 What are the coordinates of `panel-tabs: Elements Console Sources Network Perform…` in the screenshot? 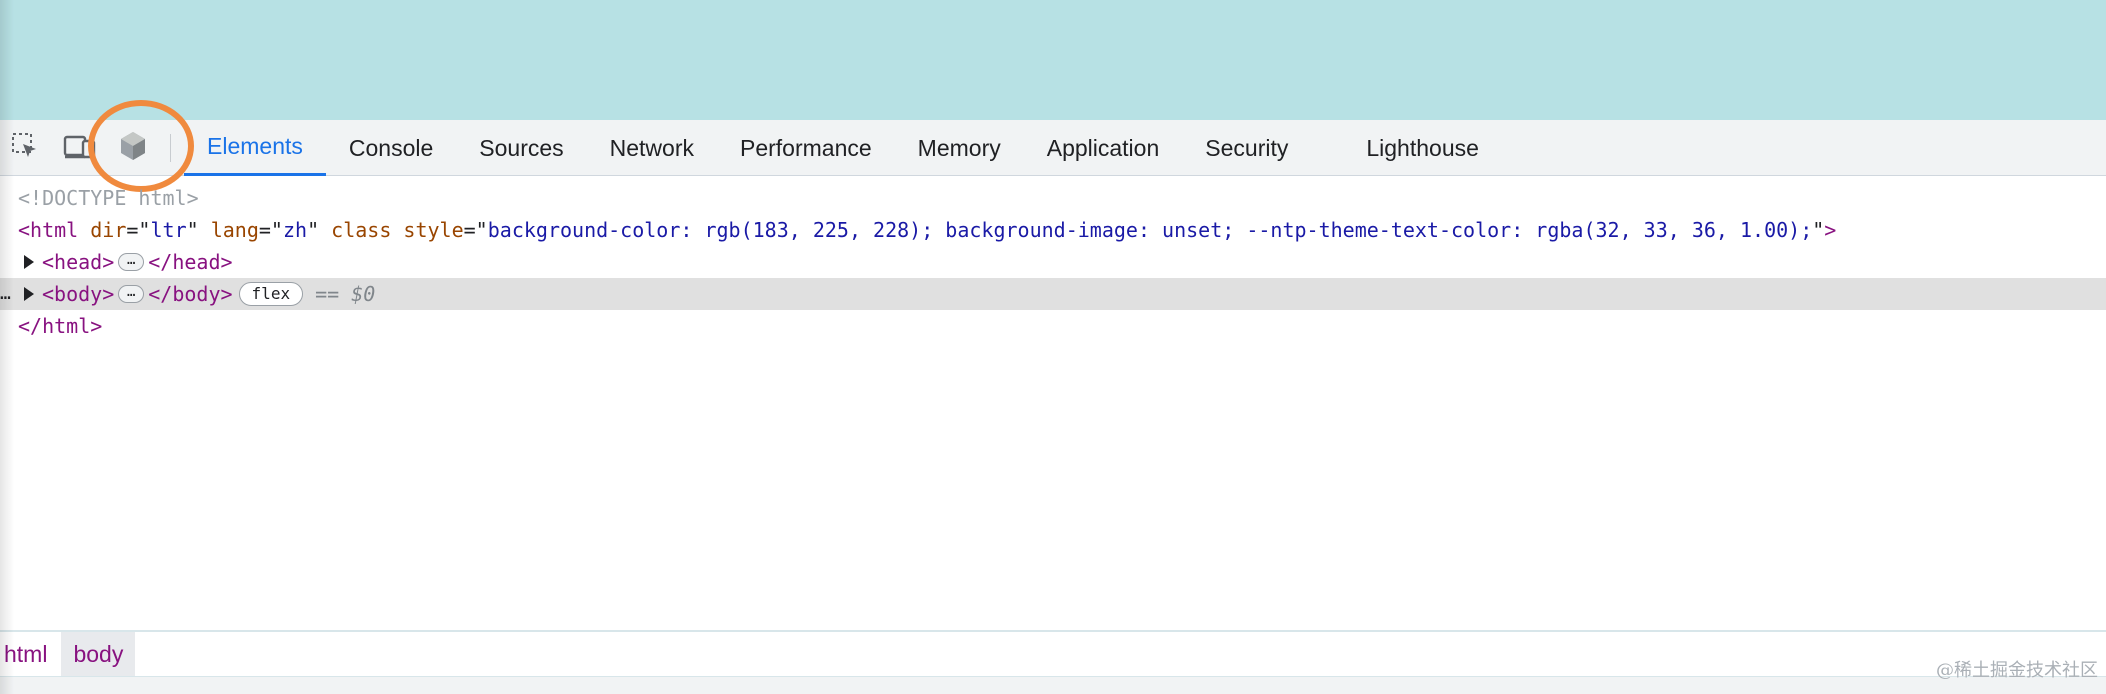 It's located at (843, 148).